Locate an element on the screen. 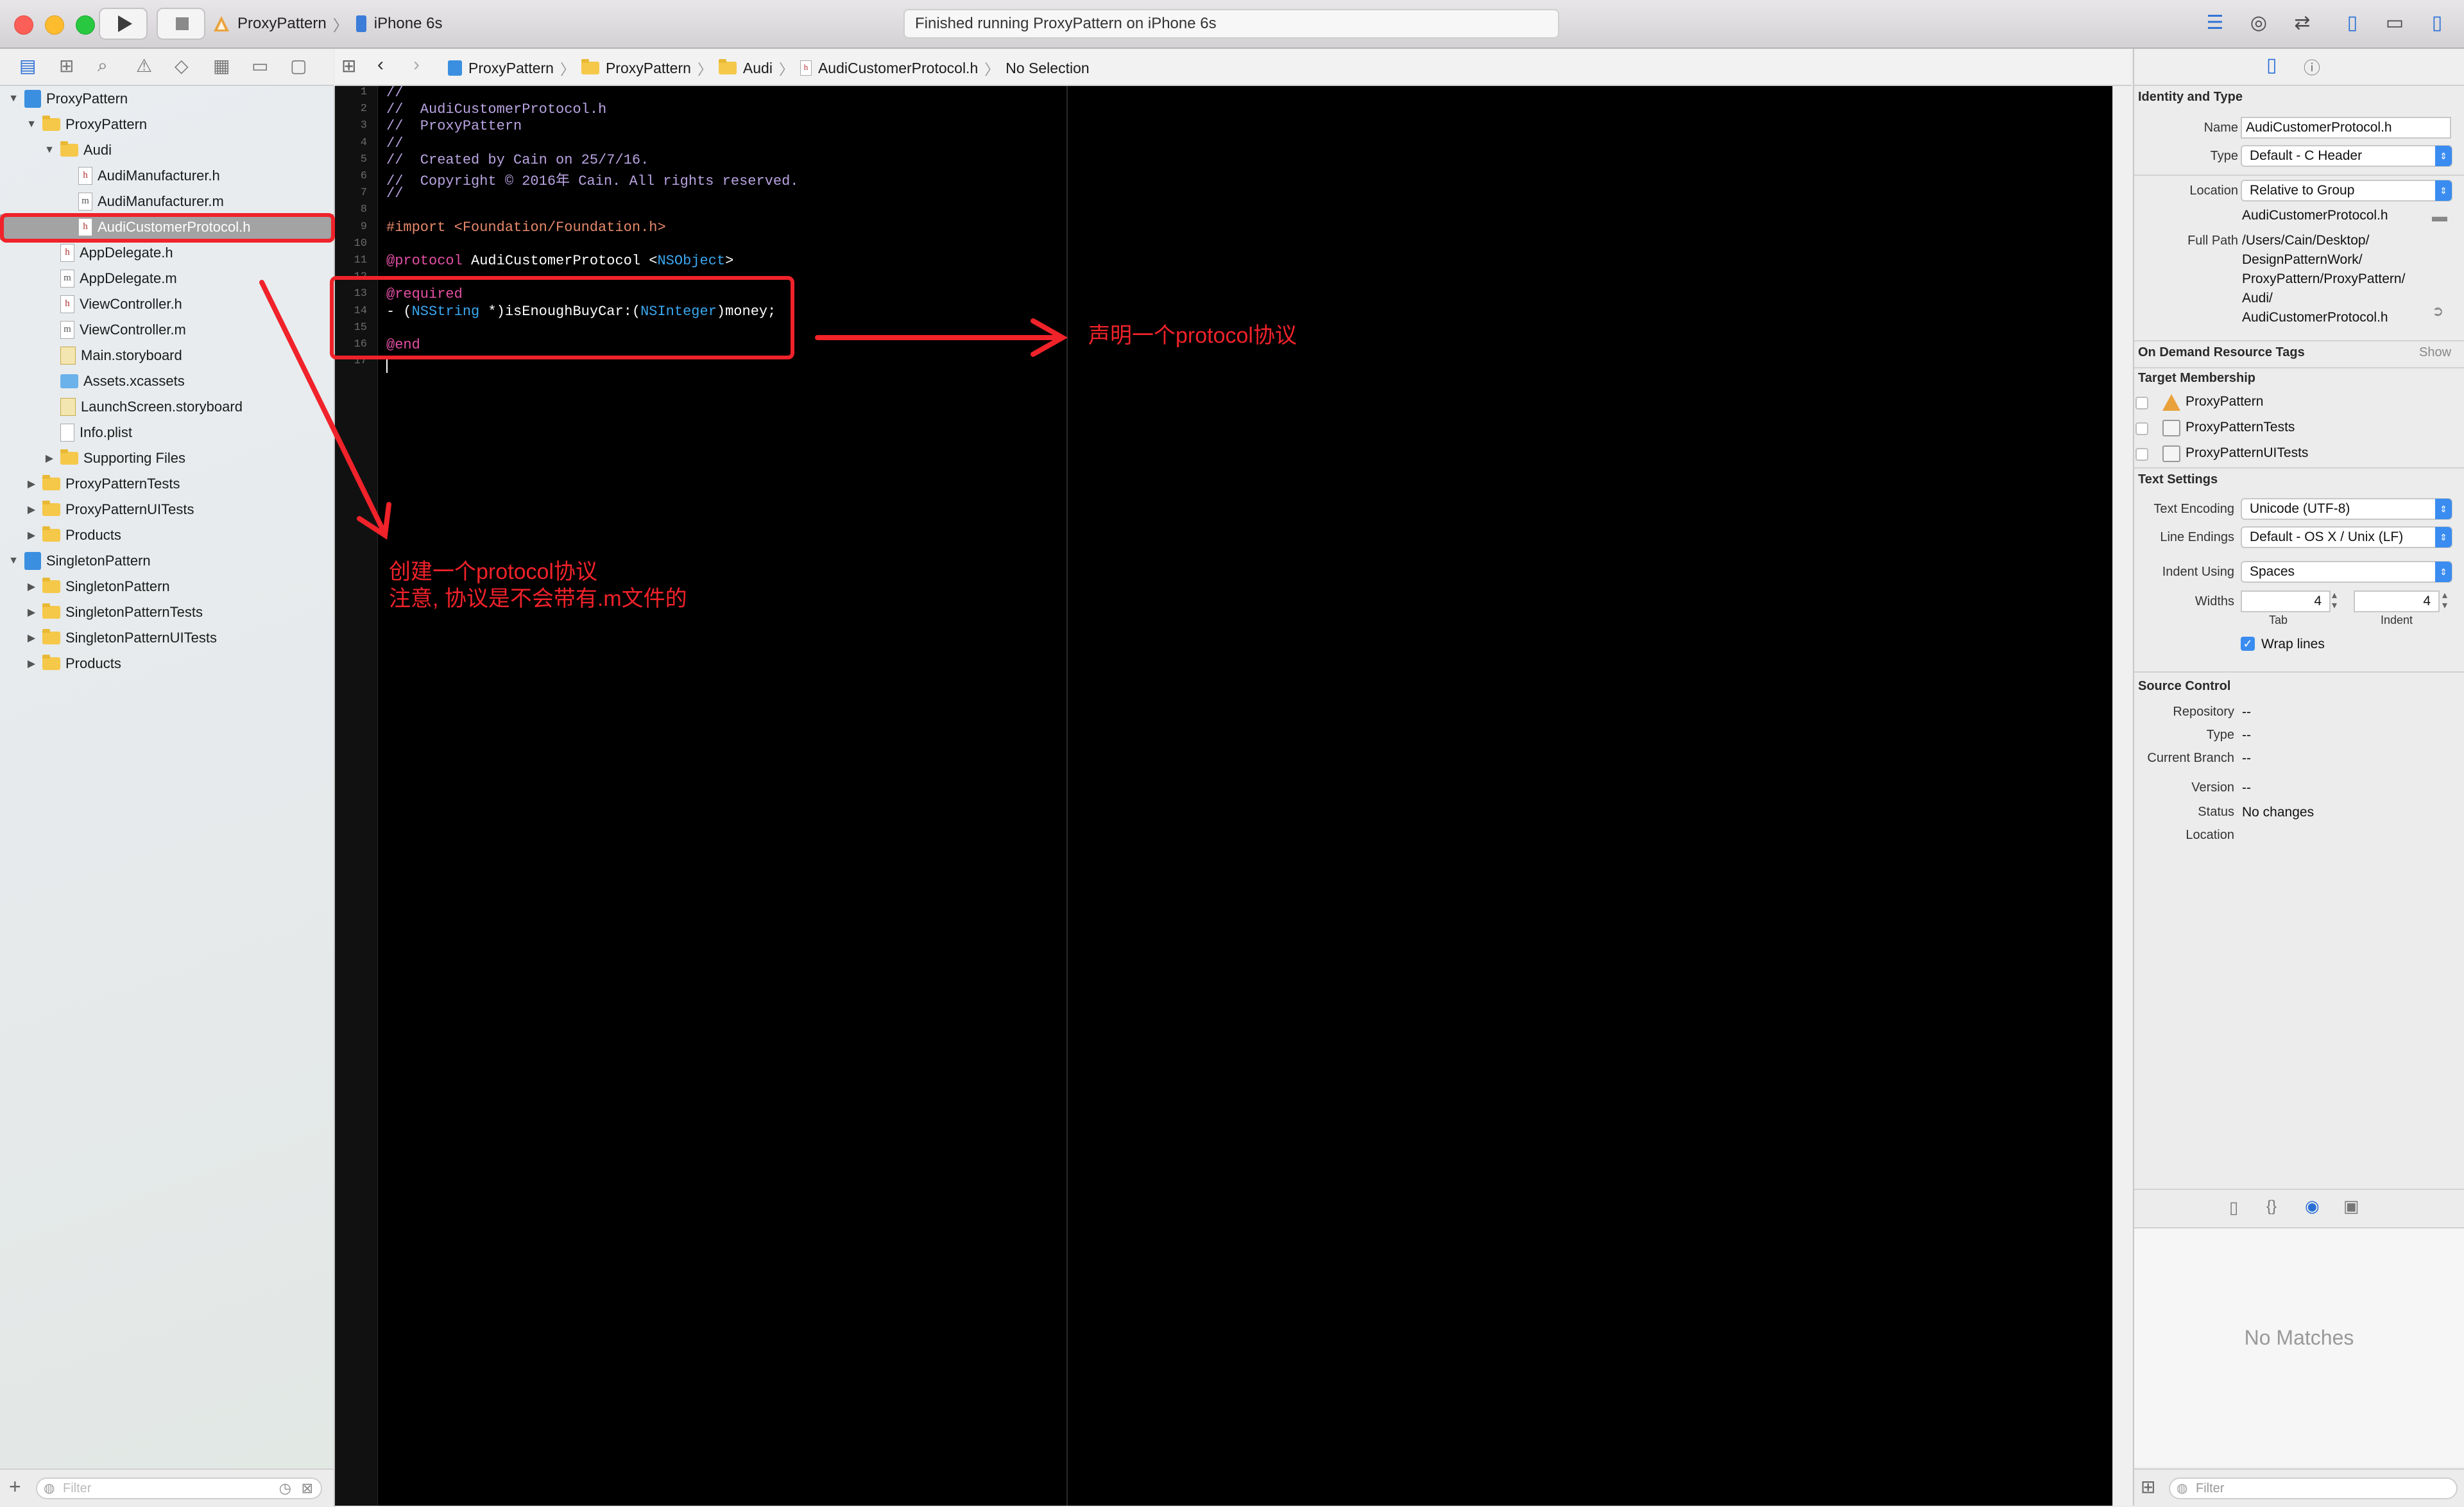 The height and width of the screenshot is (1507, 2464). source-control-title: Source Control is located at coordinates (2184, 686).